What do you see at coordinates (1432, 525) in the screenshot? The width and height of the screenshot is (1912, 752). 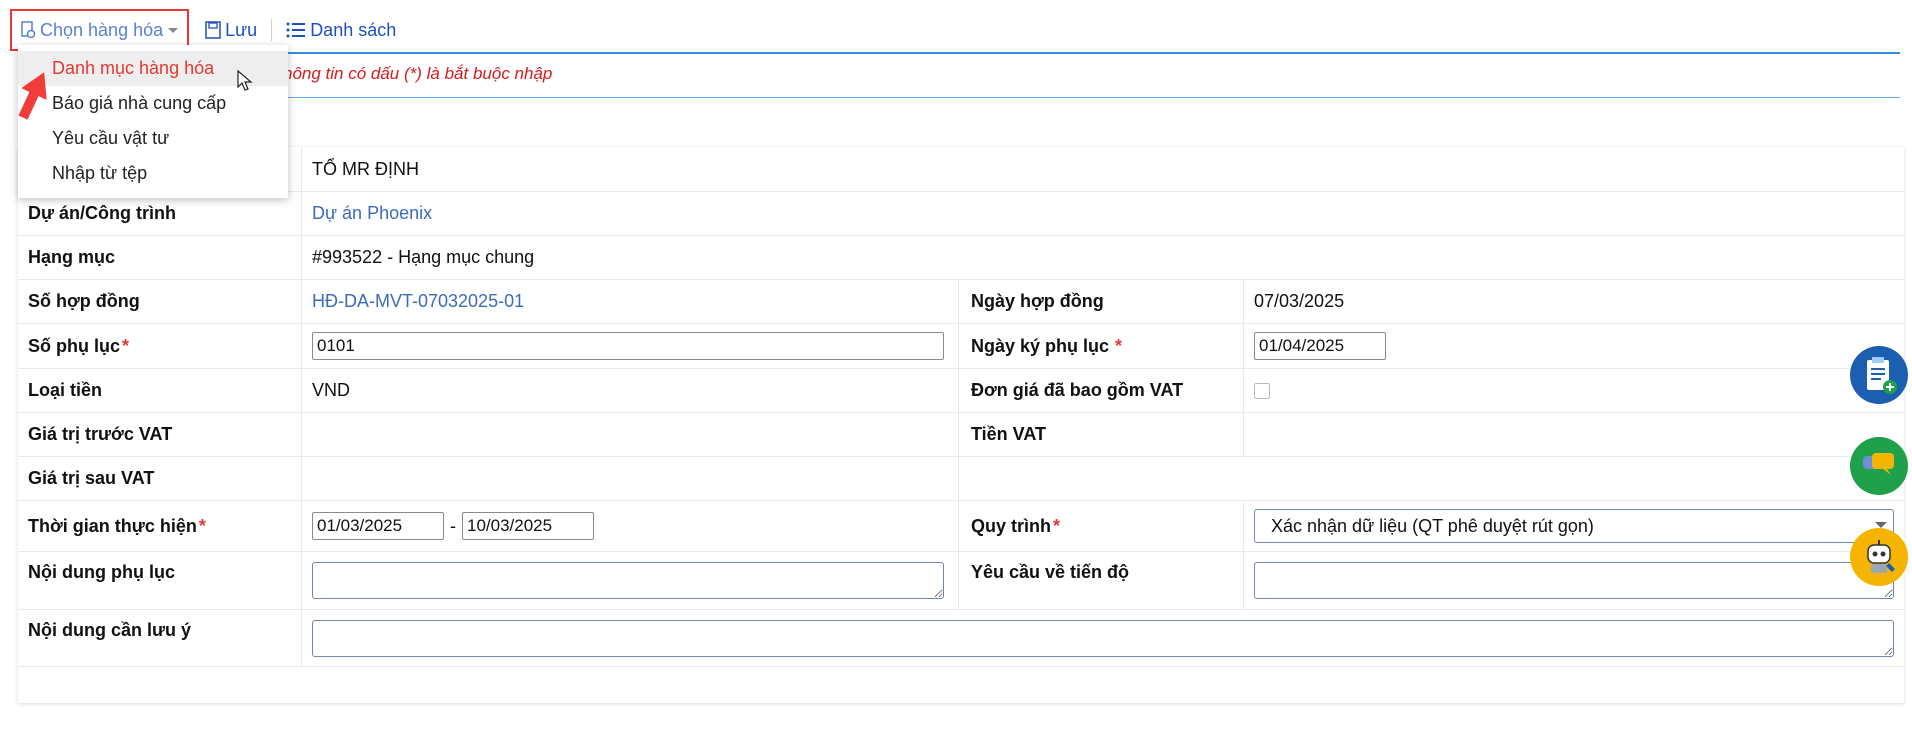 I see `workflow-selected-value: Xác nhận dữ liệu (QT phê duyệt rút gọn)` at bounding box center [1432, 525].